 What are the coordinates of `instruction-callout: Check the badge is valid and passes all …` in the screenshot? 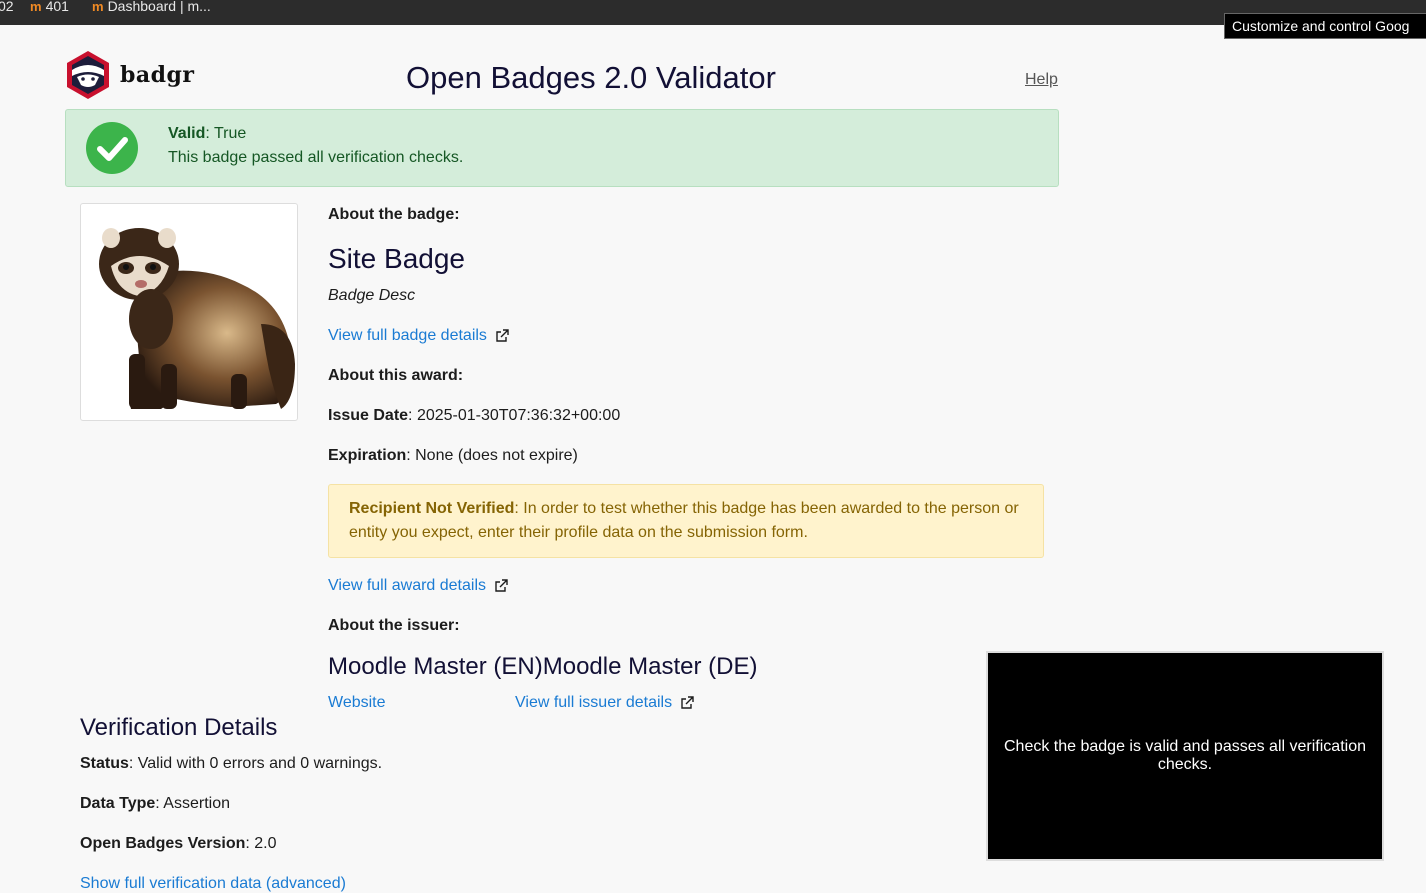 It's located at (1185, 756).